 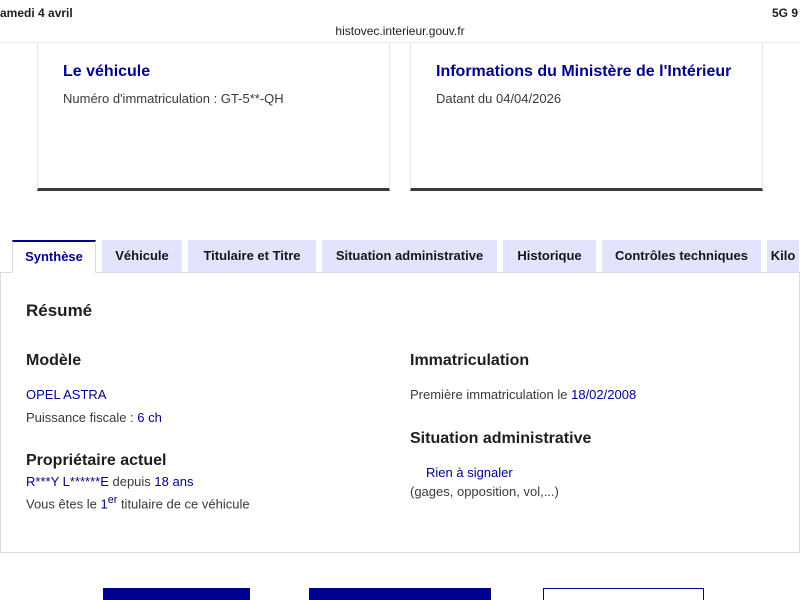 What do you see at coordinates (96, 460) in the screenshot?
I see `owner-heading: Propriétaire actuel` at bounding box center [96, 460].